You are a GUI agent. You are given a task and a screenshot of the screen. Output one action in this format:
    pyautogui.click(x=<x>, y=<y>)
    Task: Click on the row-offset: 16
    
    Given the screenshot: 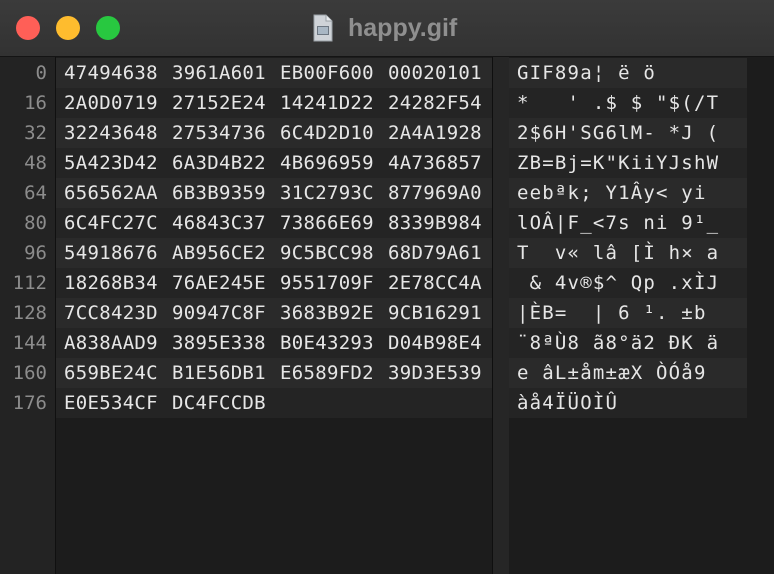 What is the action you would take?
    pyautogui.click(x=35, y=103)
    